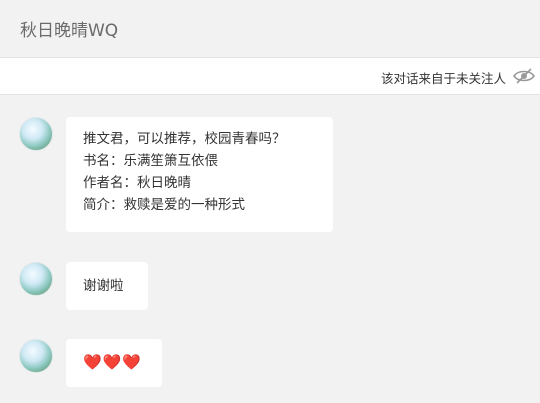  What do you see at coordinates (69, 31) in the screenshot?
I see `chat-title: 秋日晚晴WQ` at bounding box center [69, 31].